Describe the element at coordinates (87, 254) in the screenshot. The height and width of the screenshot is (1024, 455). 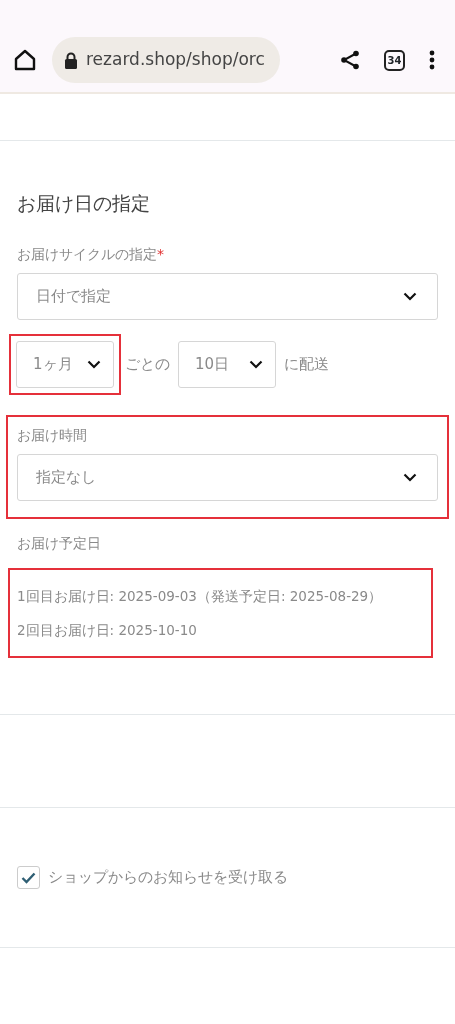
I see `field-label: お届けサイクルの指定` at that location.